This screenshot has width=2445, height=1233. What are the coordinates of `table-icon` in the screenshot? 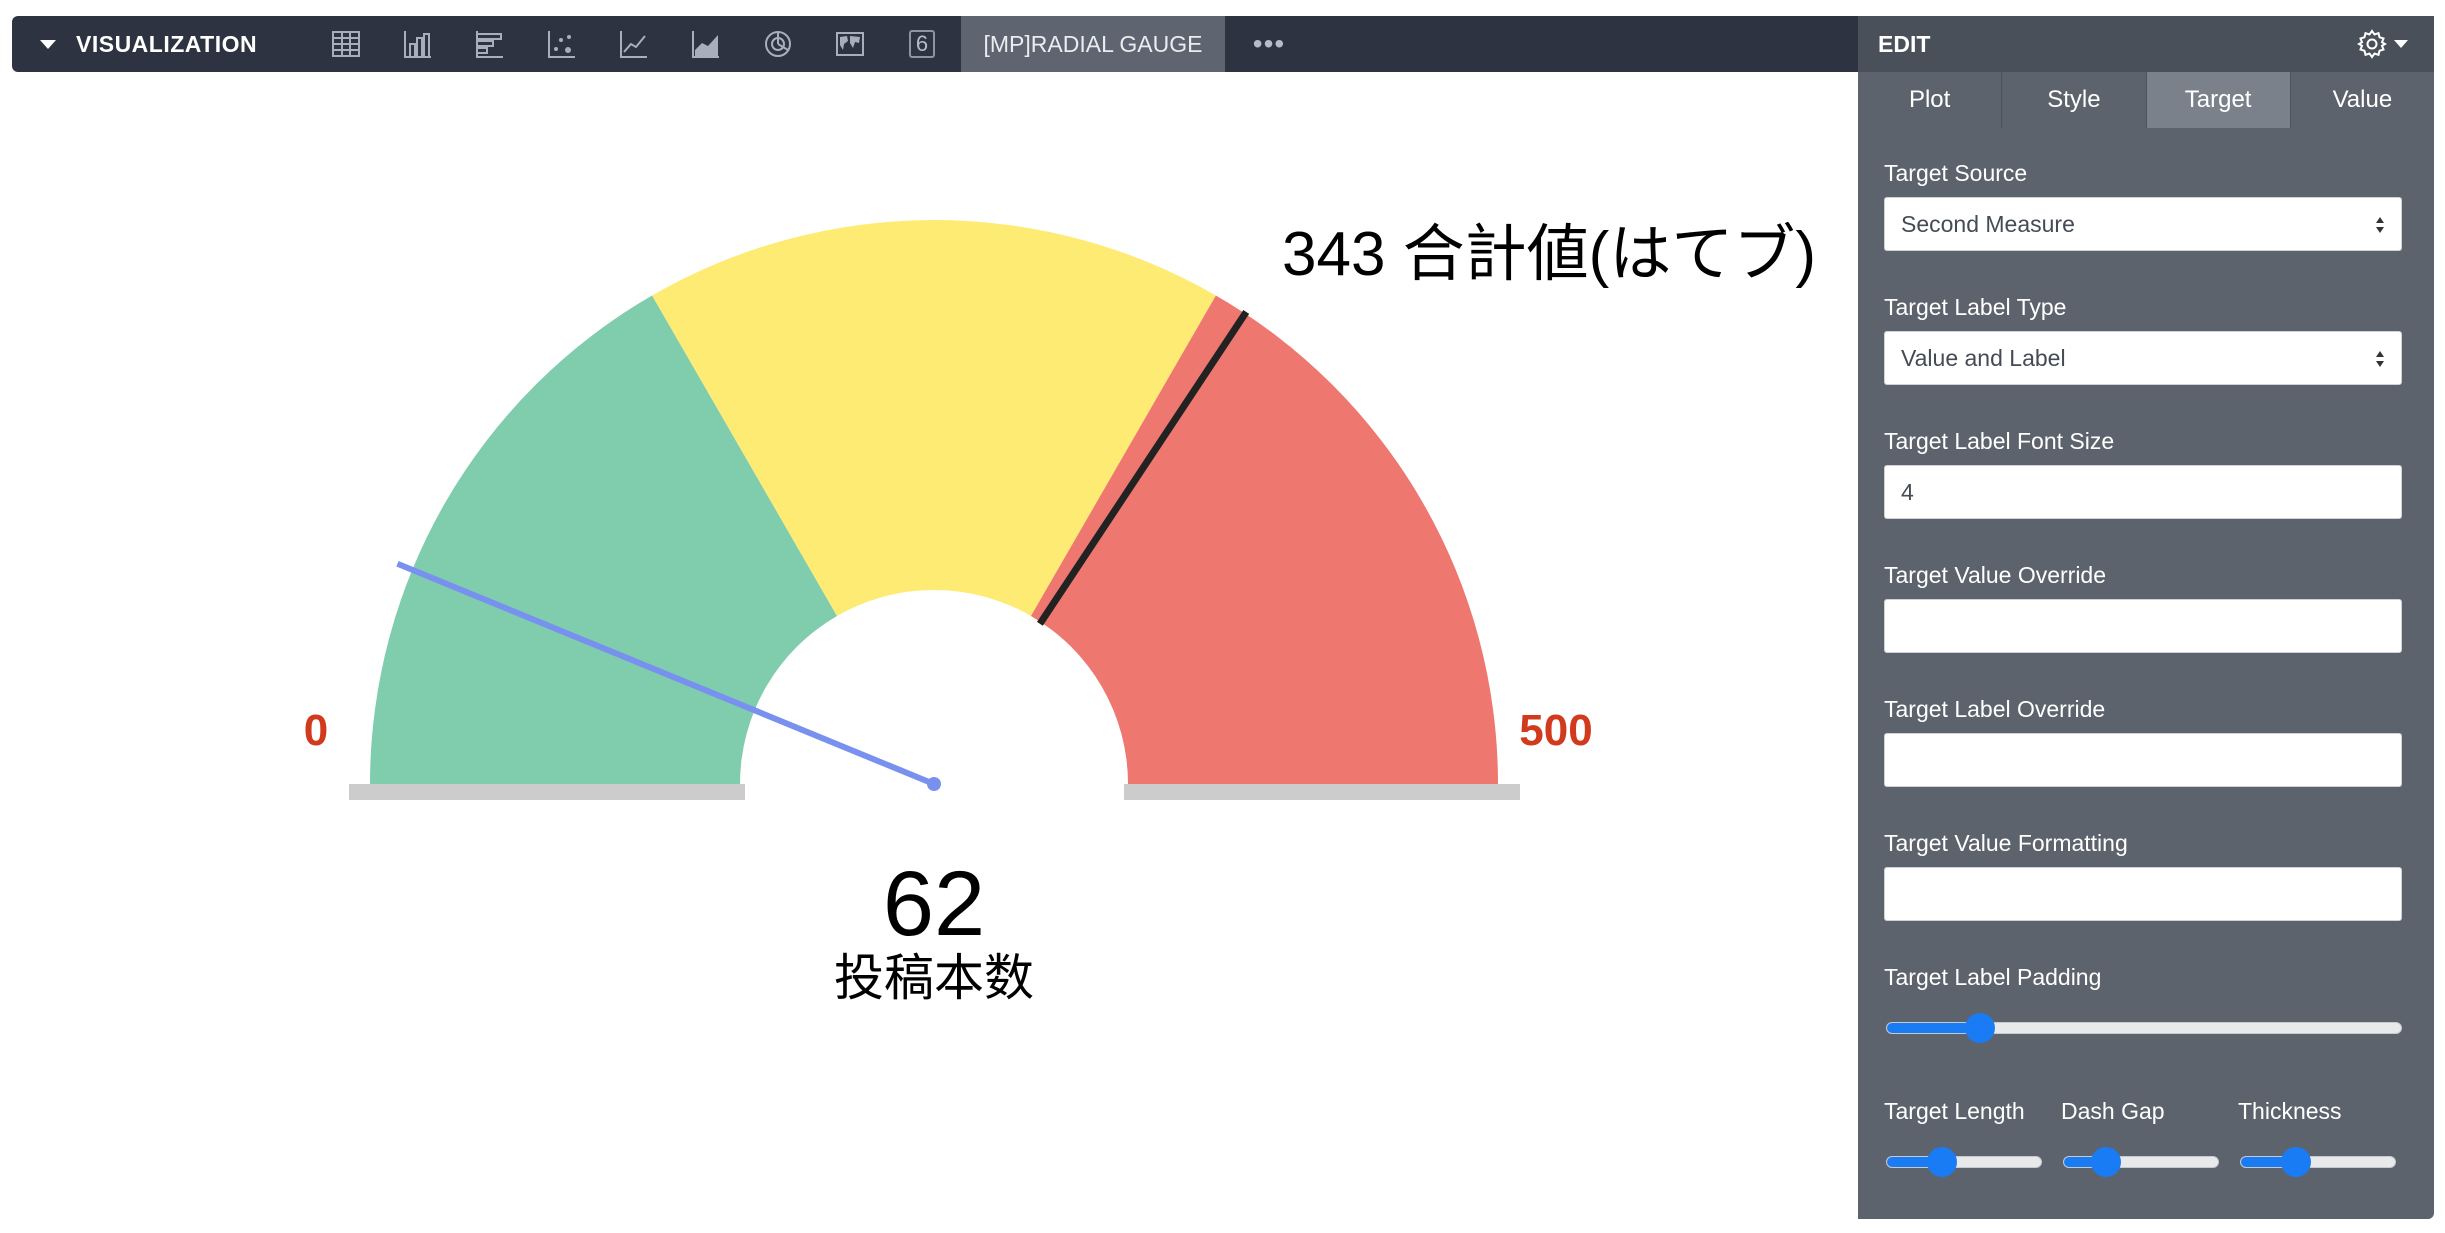 It's located at (346, 44).